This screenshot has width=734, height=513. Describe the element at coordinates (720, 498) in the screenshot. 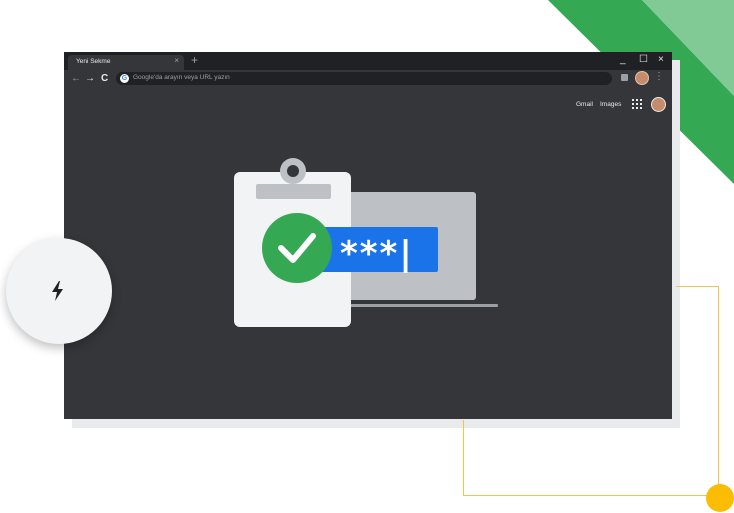

I see `yellow-dot` at that location.